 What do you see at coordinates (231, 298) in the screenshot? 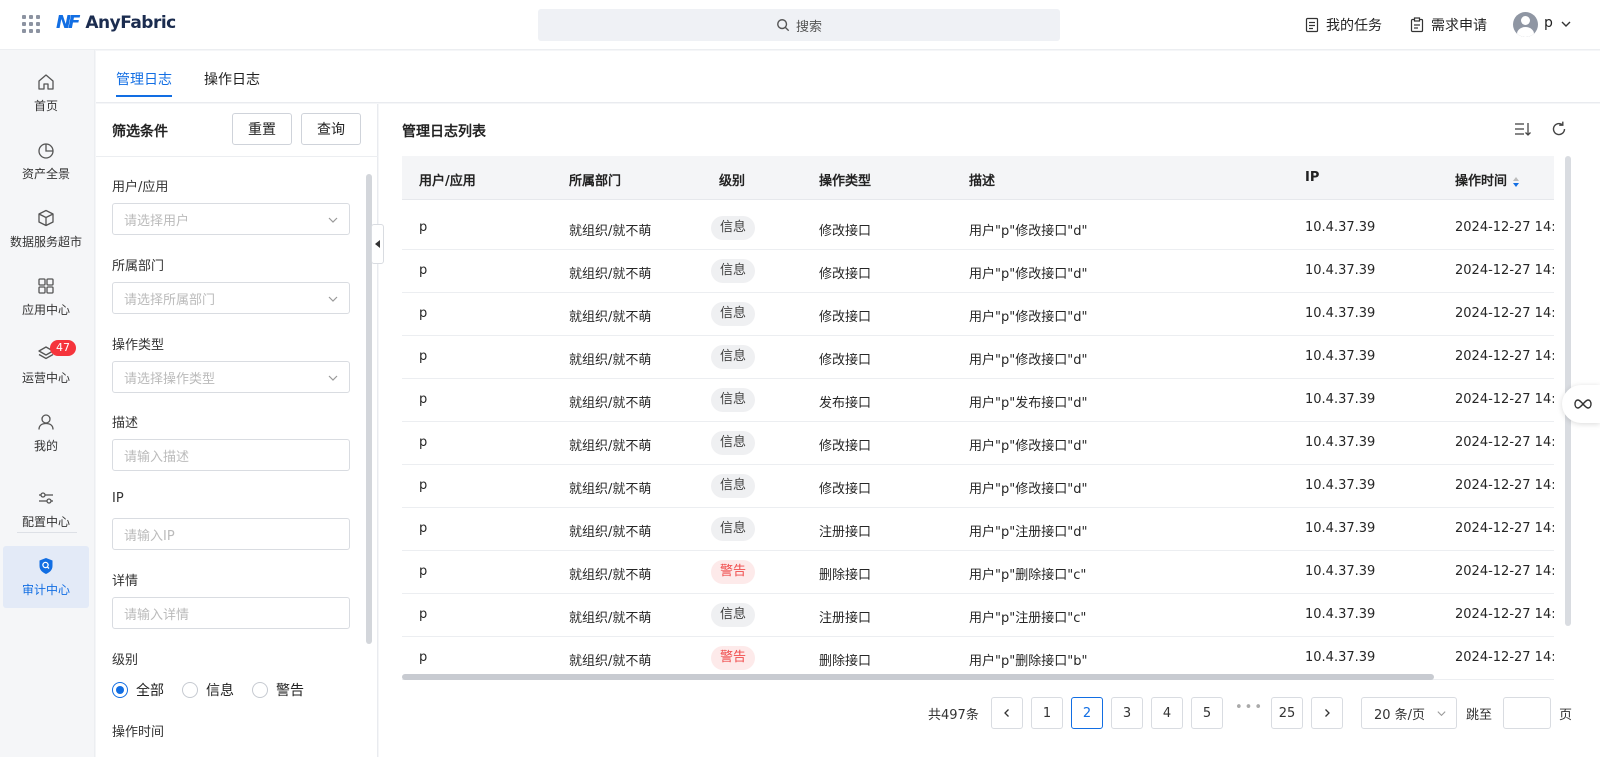
I see `department-select: 请选择所属部门` at bounding box center [231, 298].